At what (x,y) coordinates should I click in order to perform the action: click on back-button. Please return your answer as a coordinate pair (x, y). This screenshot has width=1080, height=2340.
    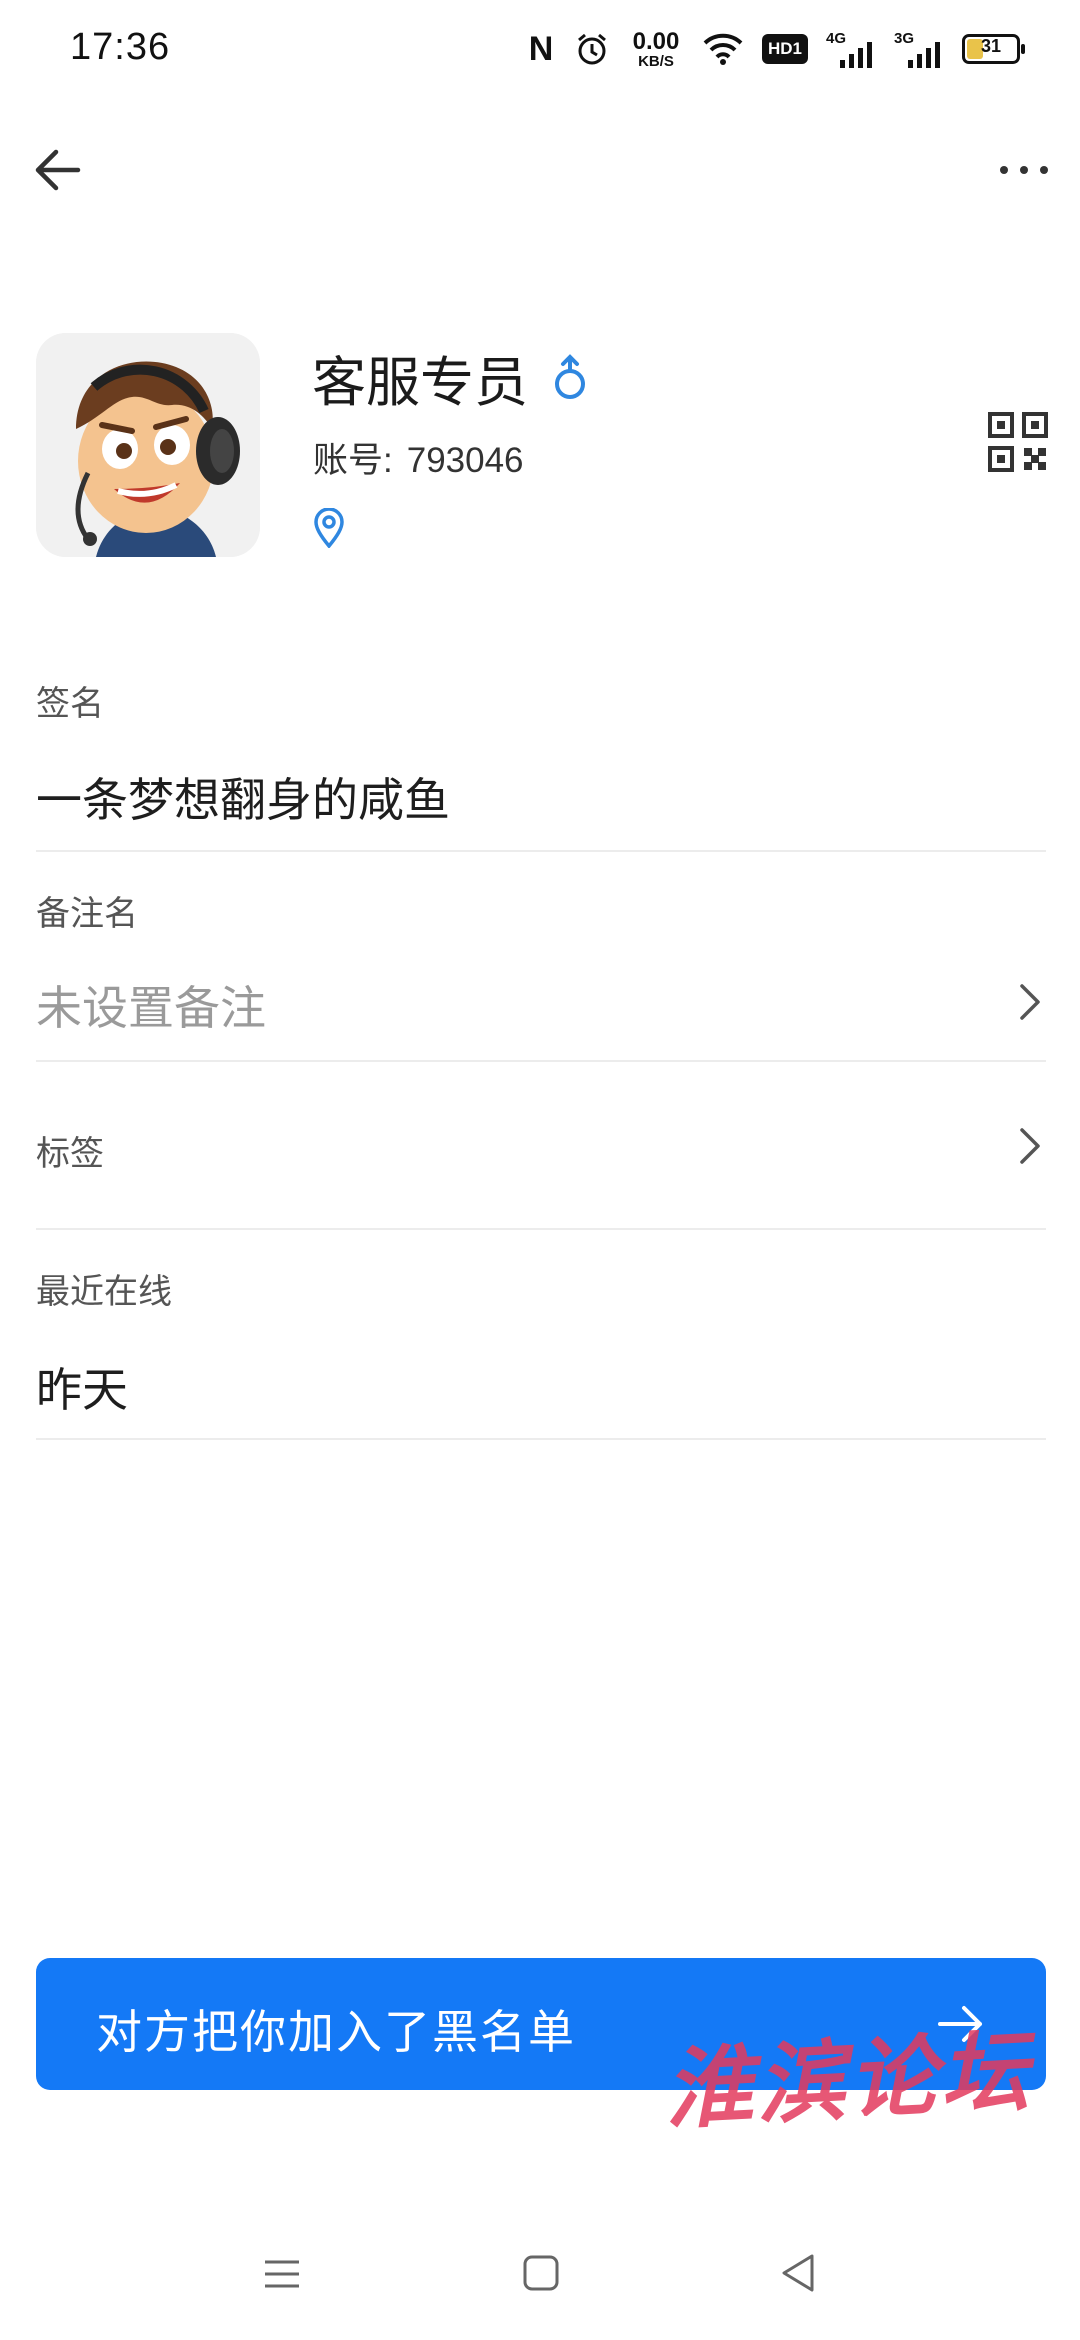
    Looking at the image, I should click on (58, 170).